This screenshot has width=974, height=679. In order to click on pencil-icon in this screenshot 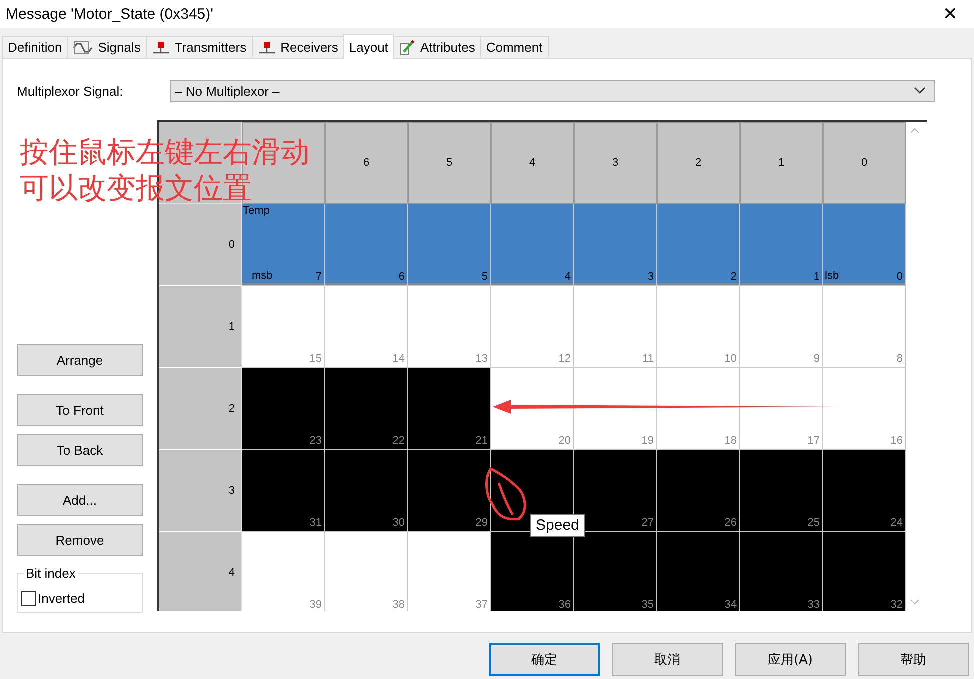, I will do `click(407, 48)`.